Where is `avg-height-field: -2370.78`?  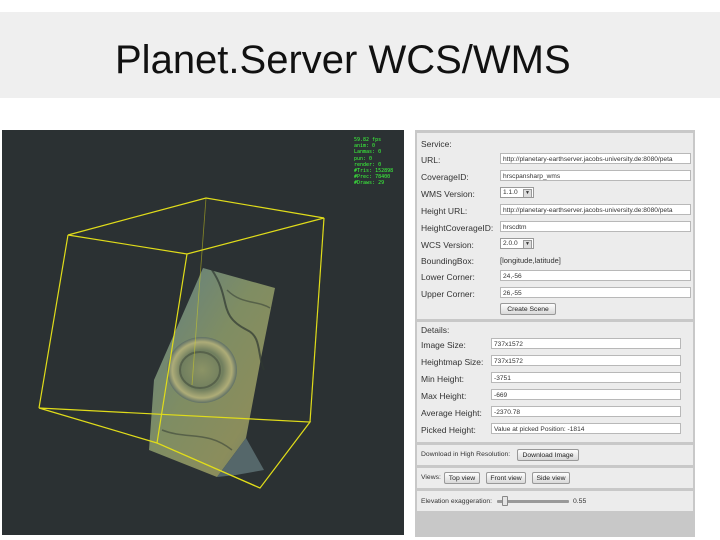
avg-height-field: -2370.78 is located at coordinates (586, 411).